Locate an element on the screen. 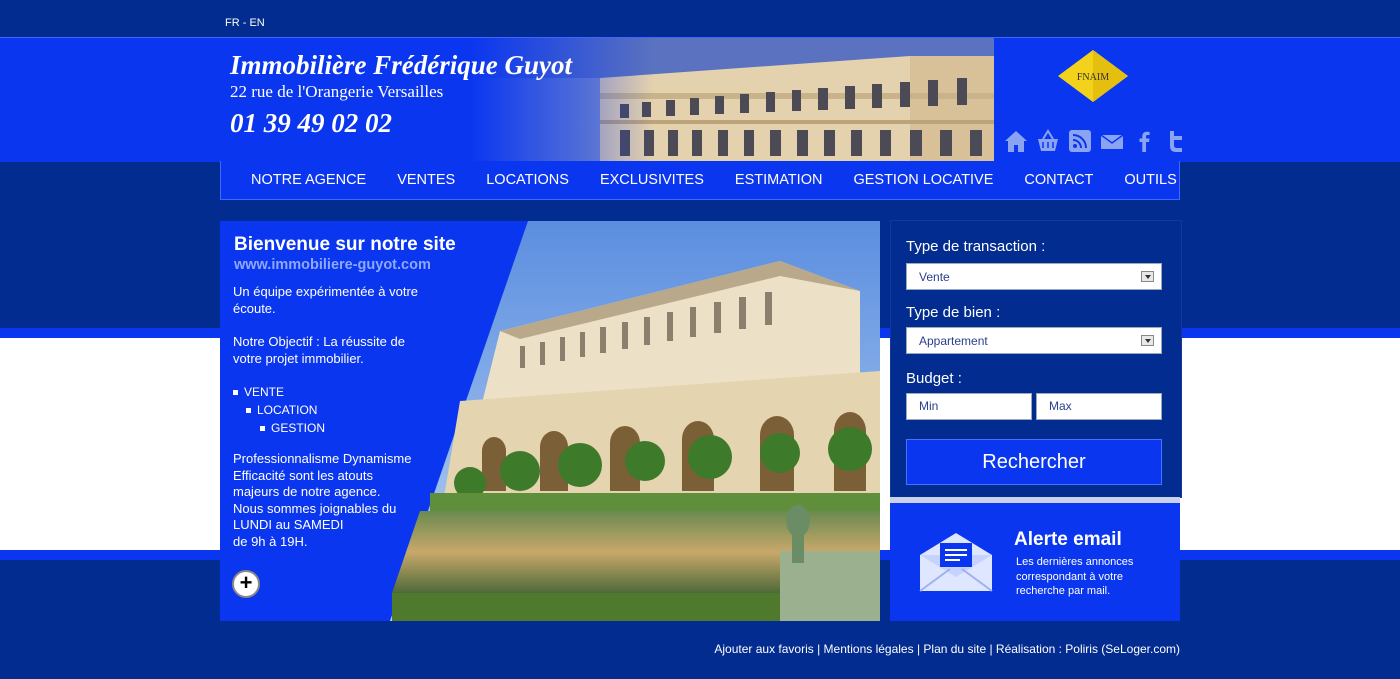 This screenshot has width=1400, height=679. welcome-title: Bienvenue sur notre site is located at coordinates (345, 244).